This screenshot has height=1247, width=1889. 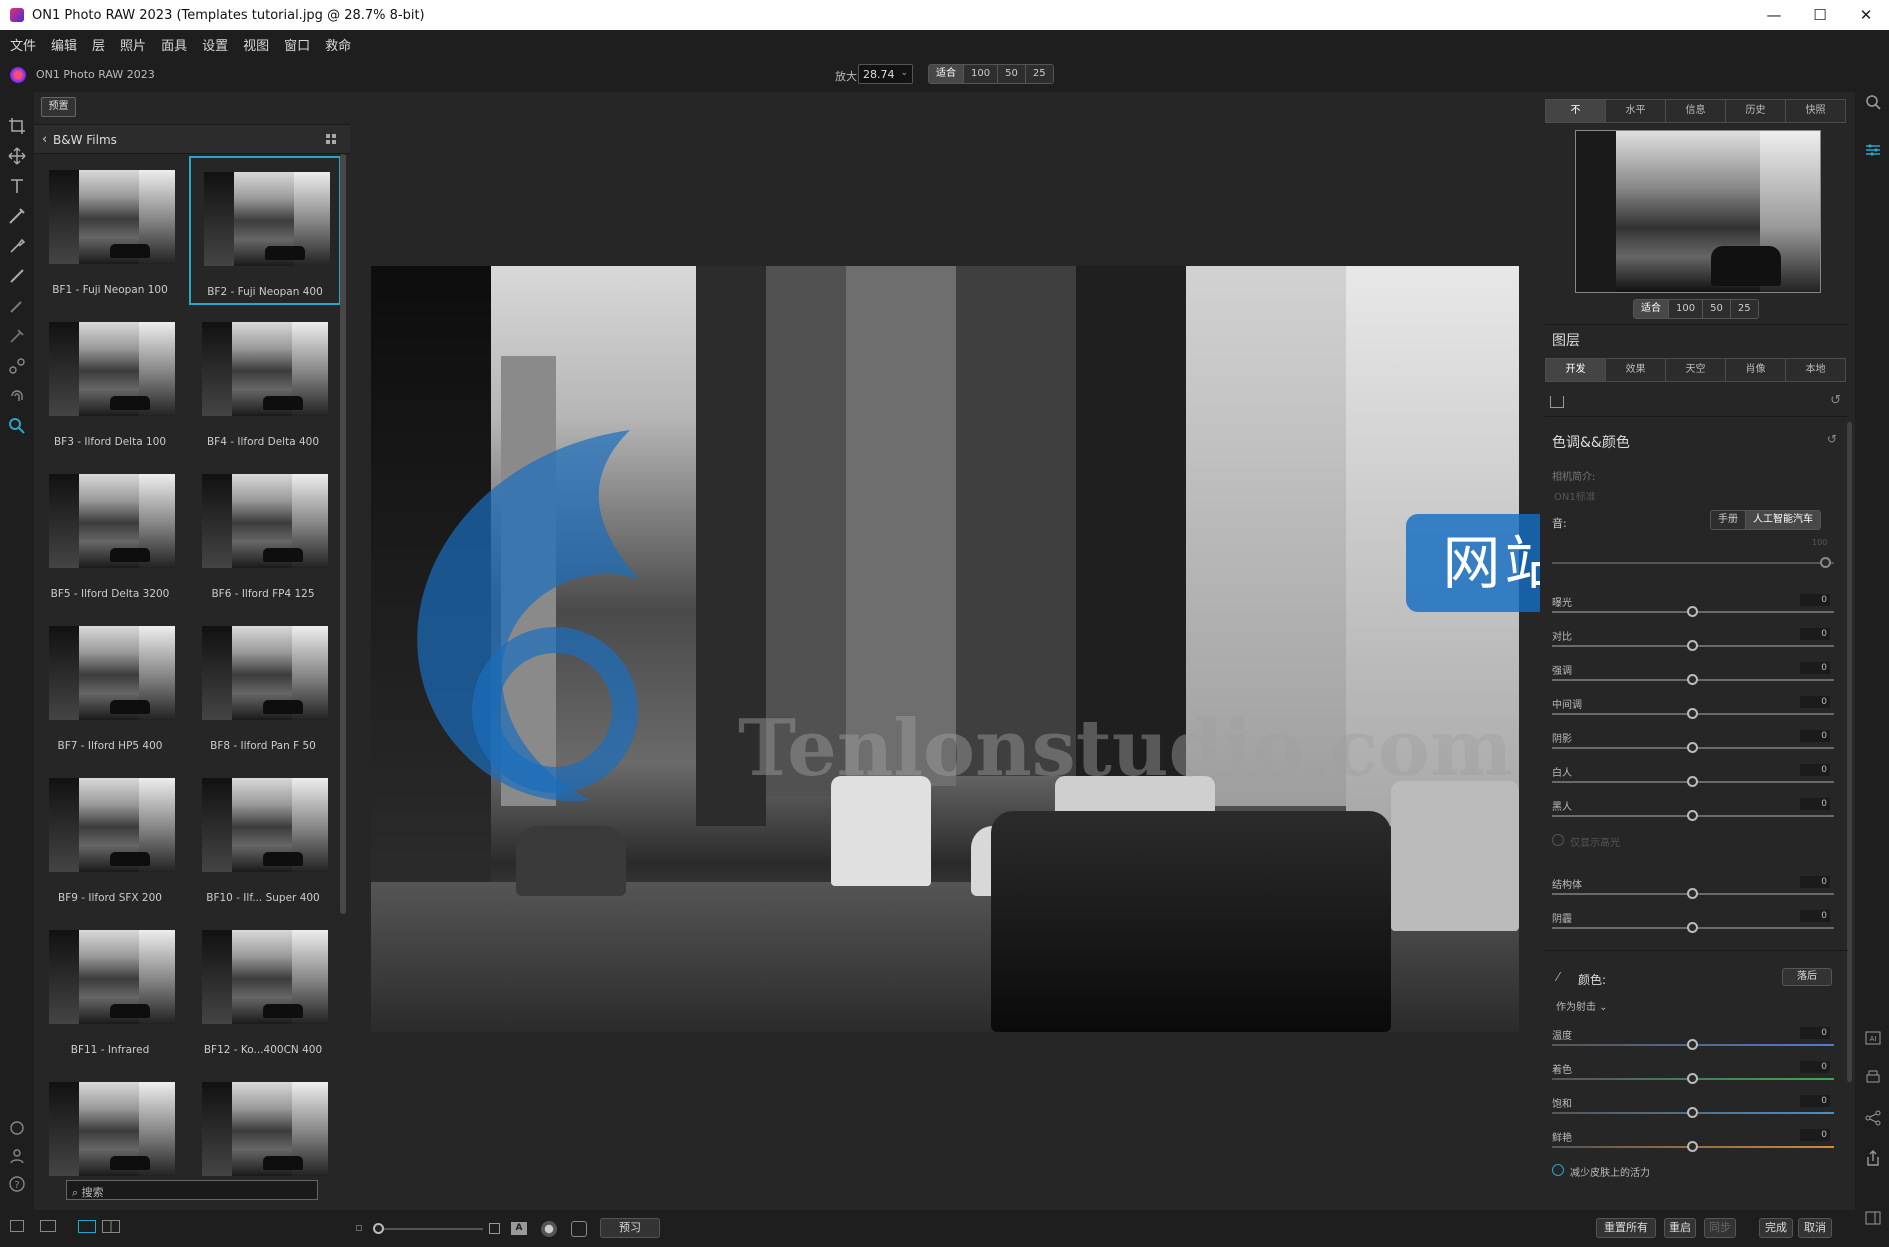 I want to click on presets-tab: 预置, so click(x=58, y=107).